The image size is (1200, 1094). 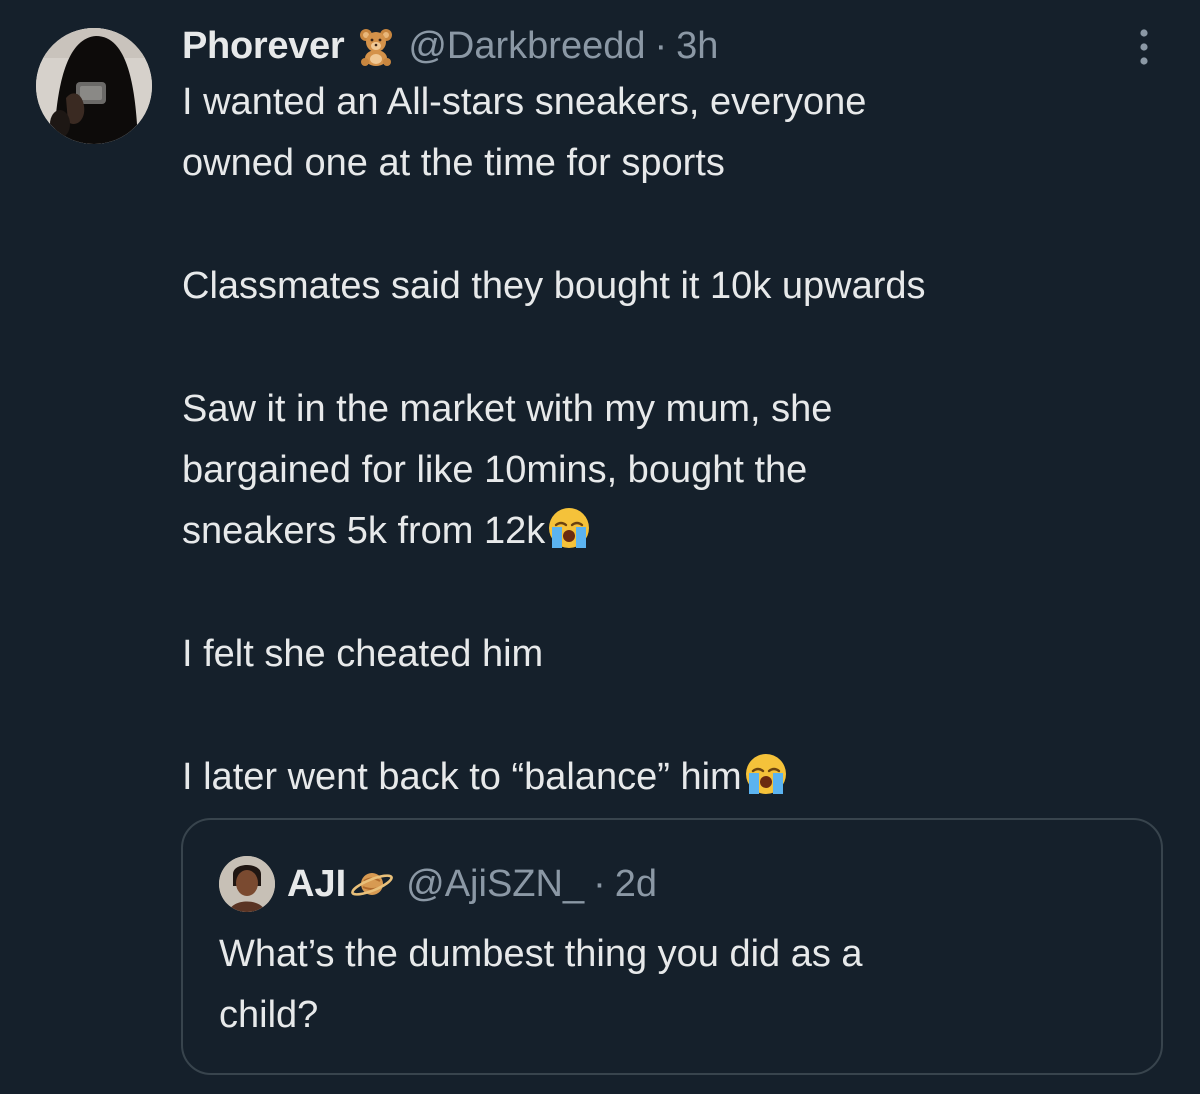 I want to click on author-avatar, so click(x=94, y=86).